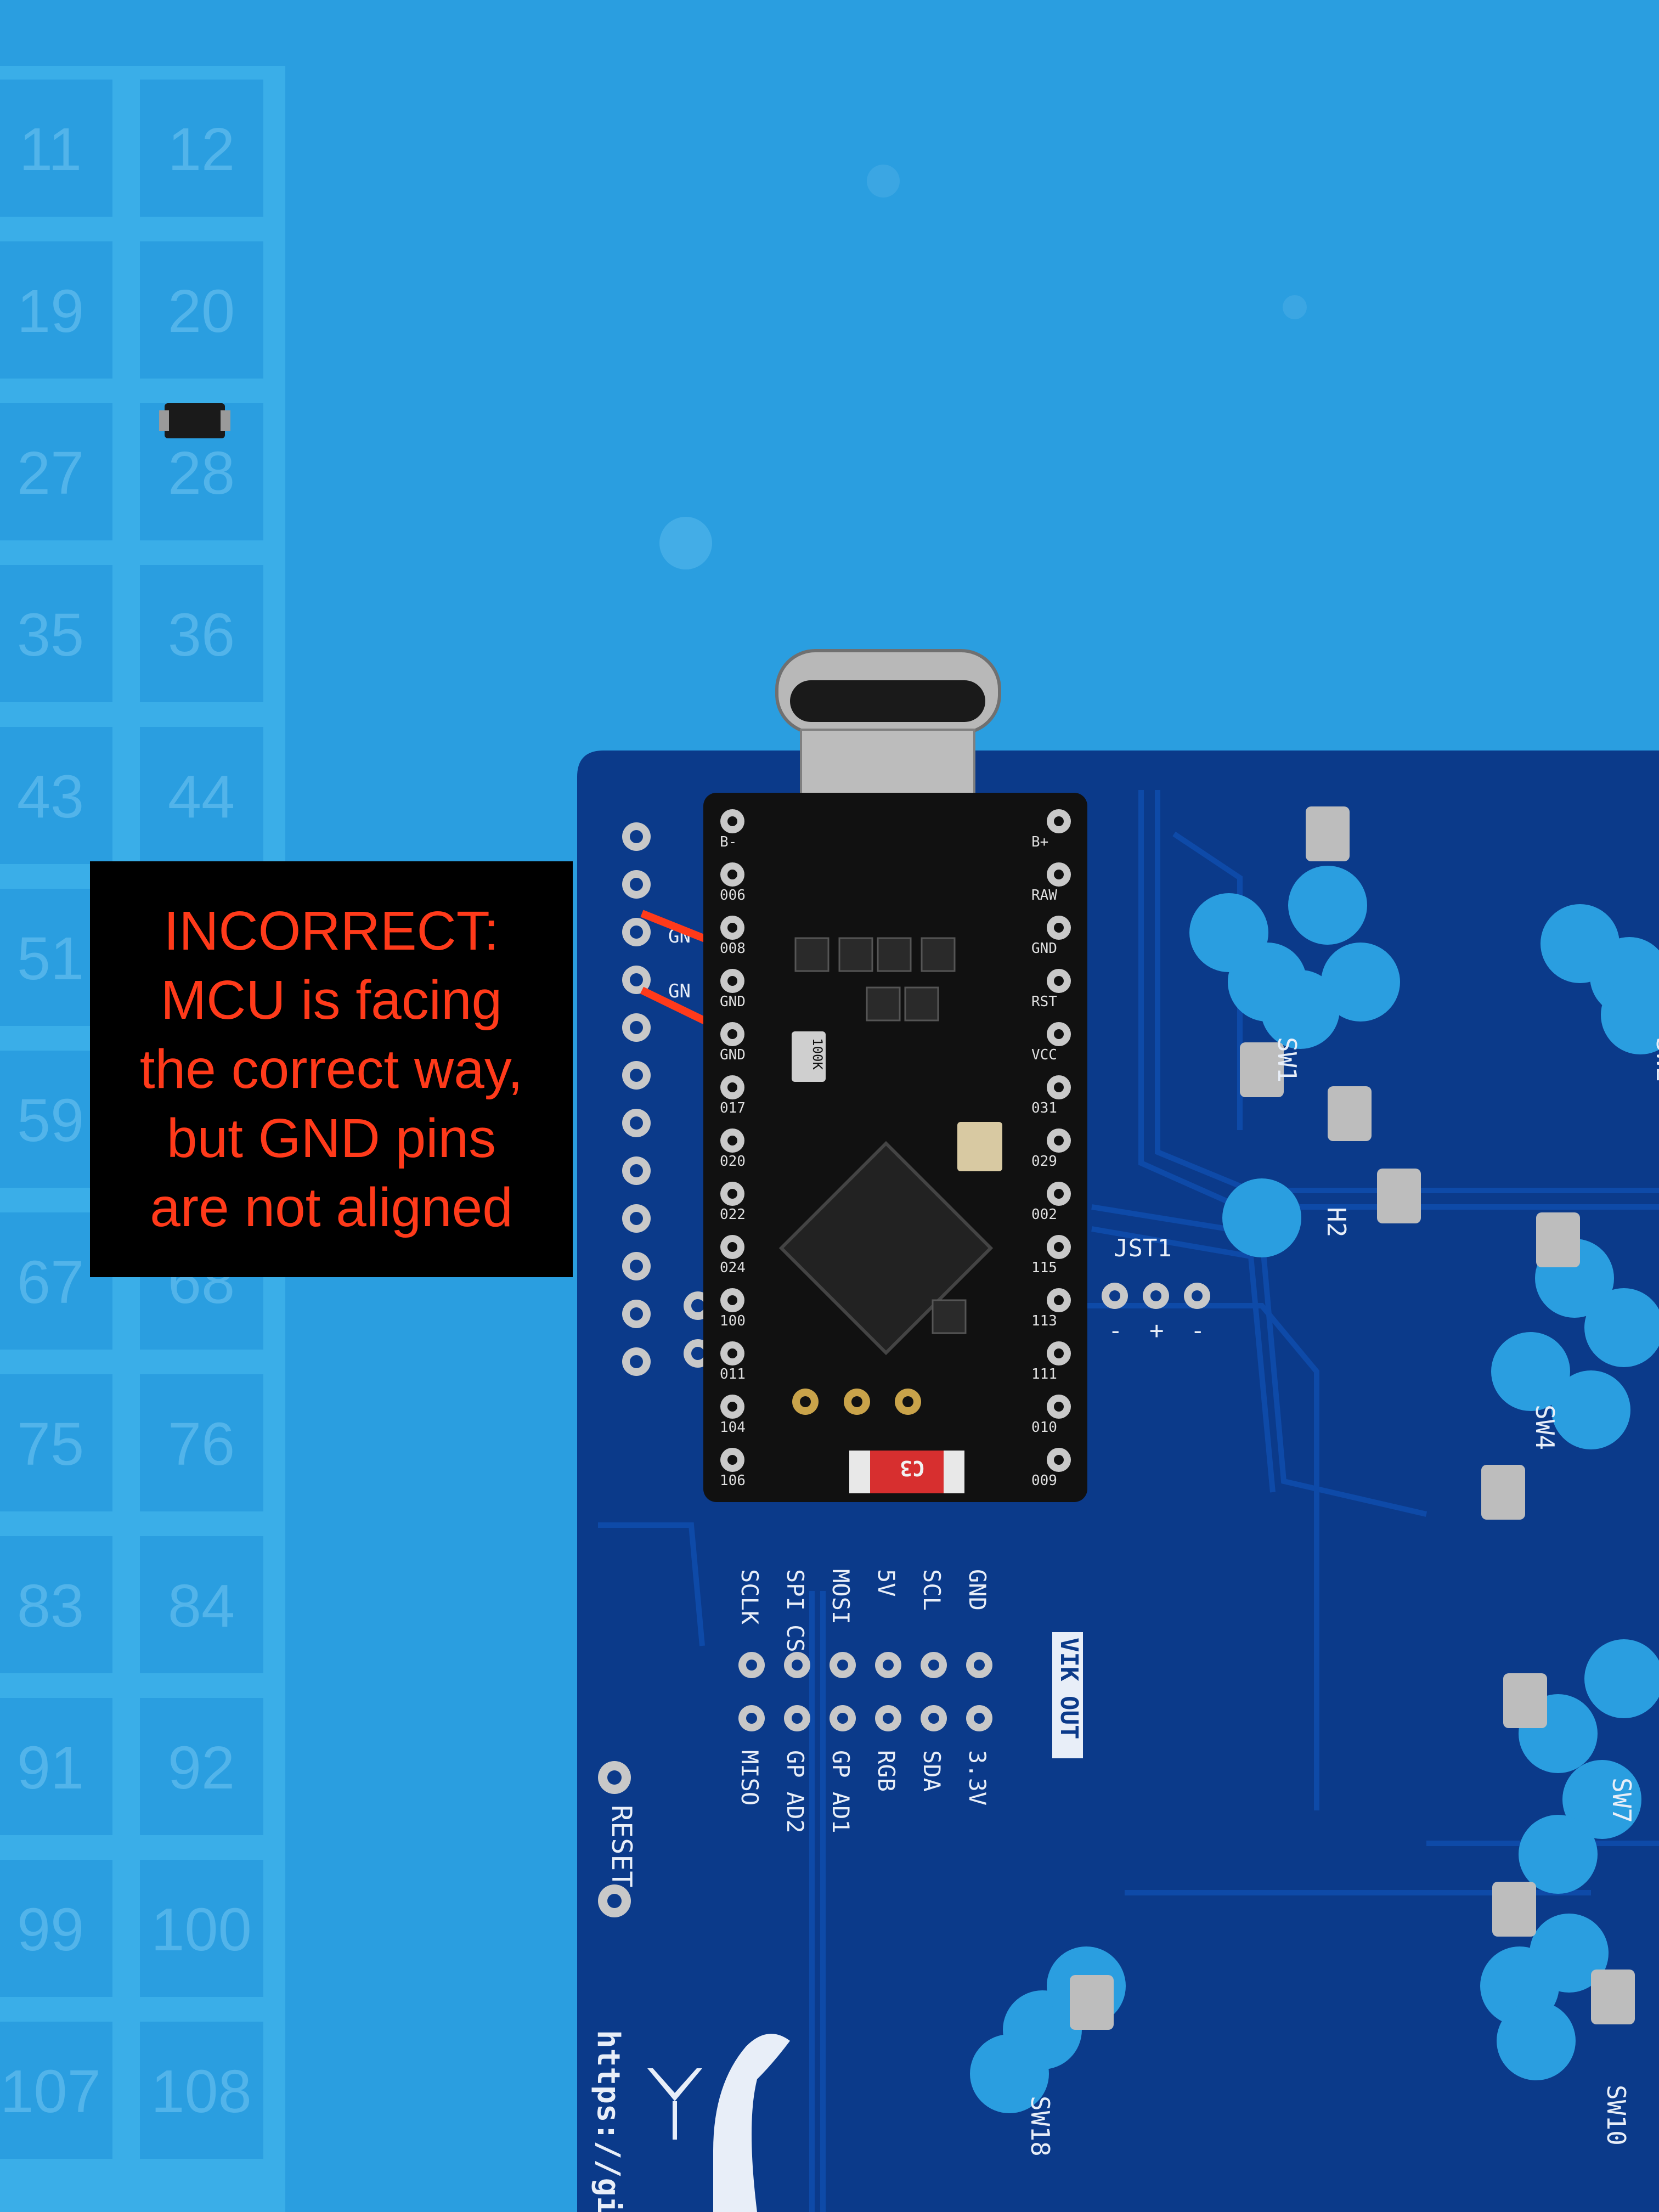  Describe the element at coordinates (622, 1847) in the screenshot. I see `reset-label: RESET` at that location.